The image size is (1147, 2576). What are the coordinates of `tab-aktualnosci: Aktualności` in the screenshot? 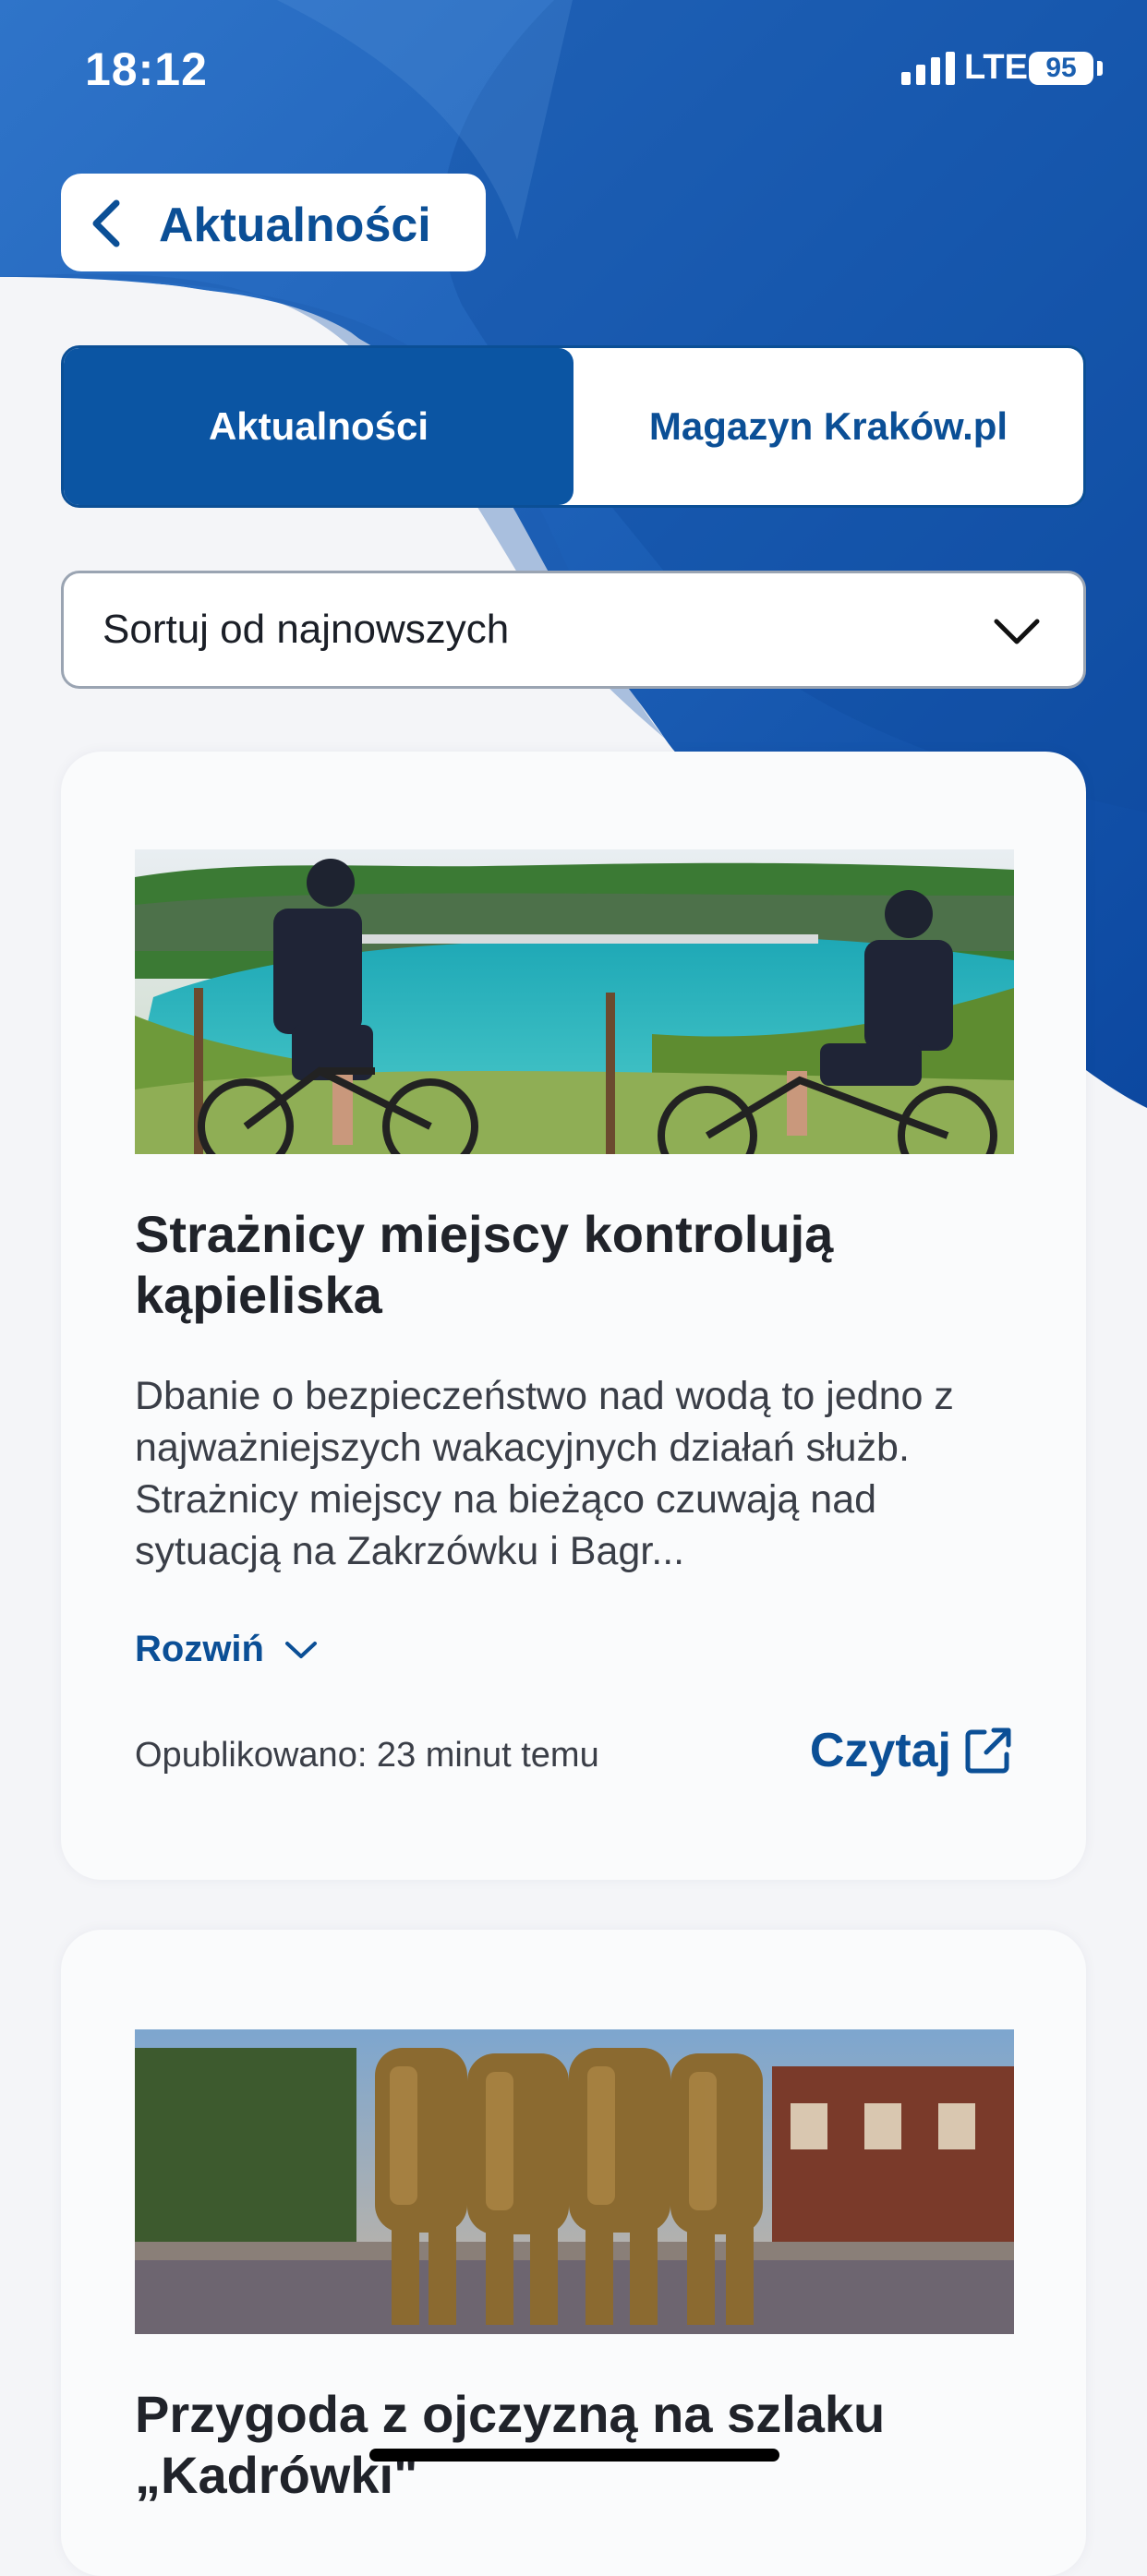 It's located at (319, 426).